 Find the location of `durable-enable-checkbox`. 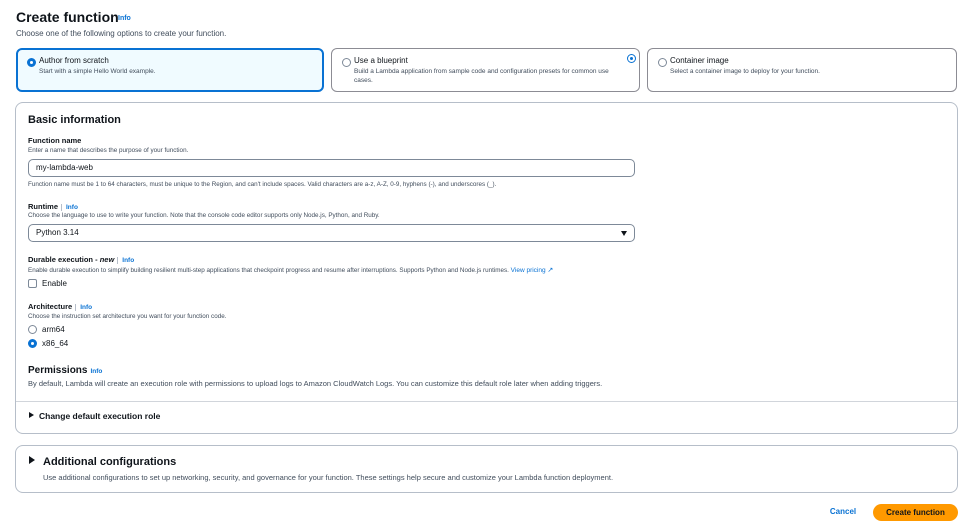

durable-enable-checkbox is located at coordinates (32, 283).